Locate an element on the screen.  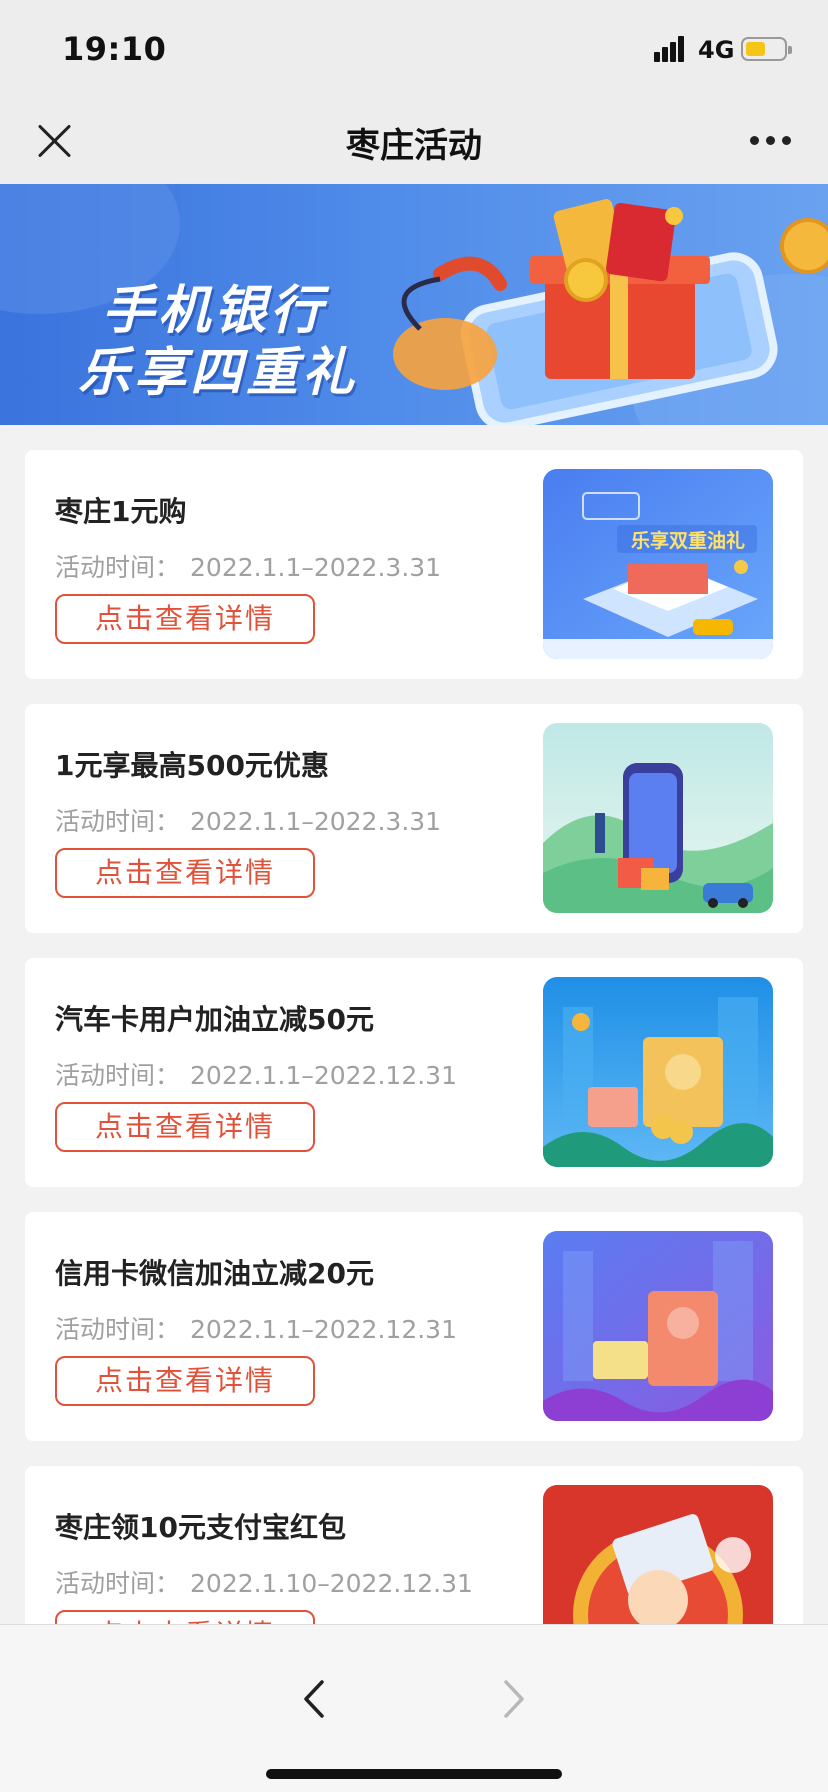
battery-icon is located at coordinates (766, 49).